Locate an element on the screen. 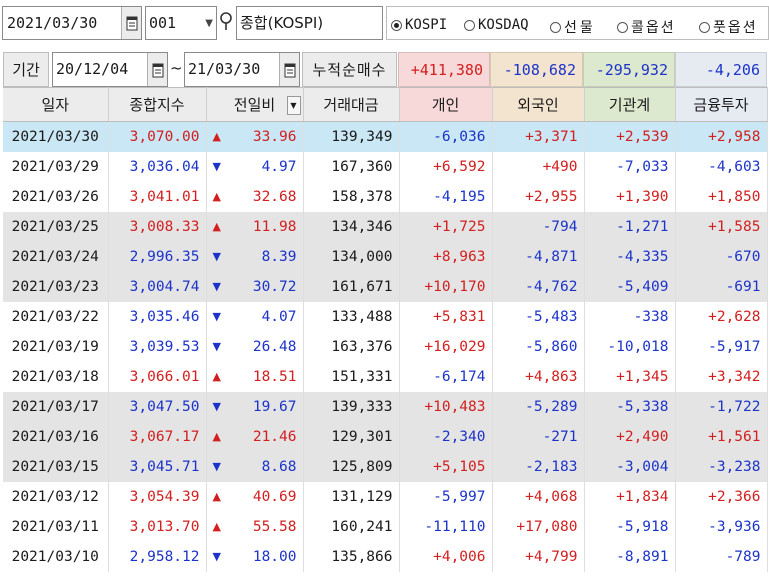 This screenshot has height=587, width=769. cell-index: 3,004.74 is located at coordinates (157, 286).